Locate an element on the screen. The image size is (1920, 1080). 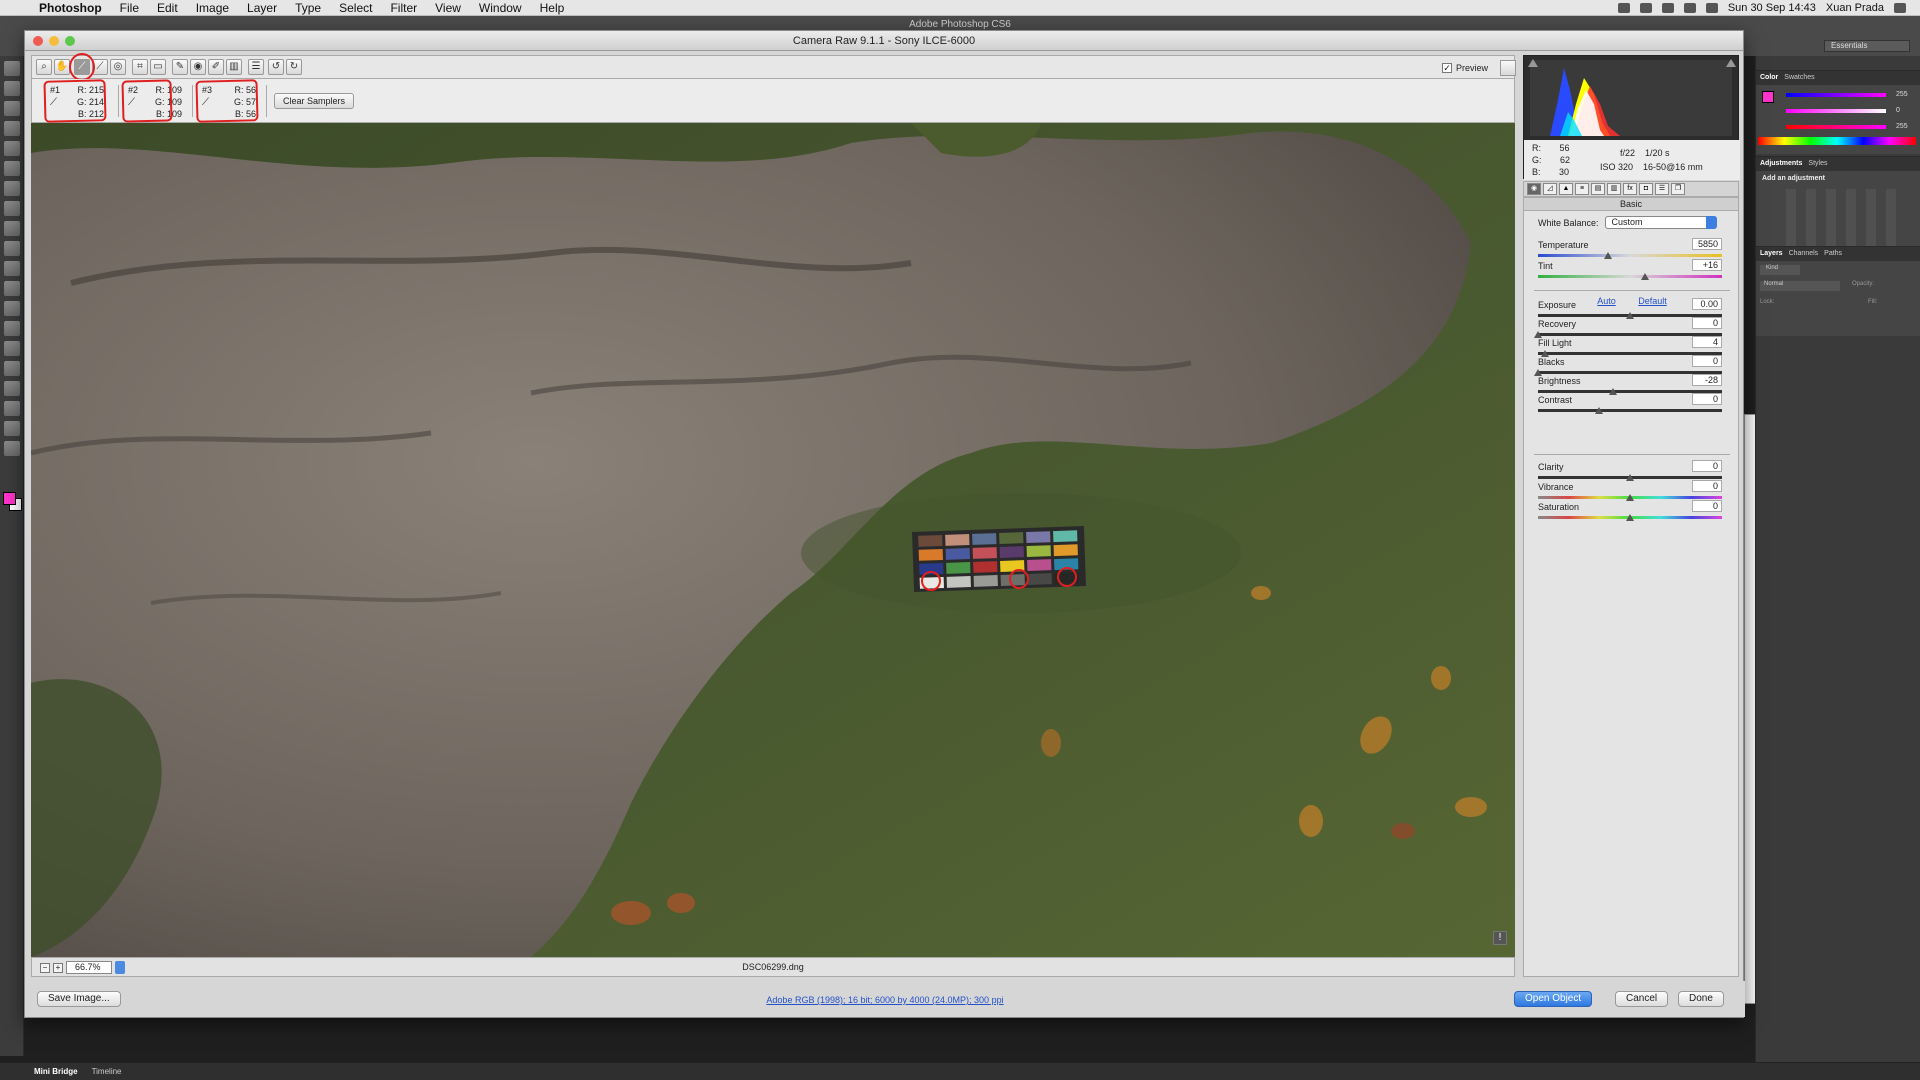
gradient-tool-icon is located at coordinates (12, 288).